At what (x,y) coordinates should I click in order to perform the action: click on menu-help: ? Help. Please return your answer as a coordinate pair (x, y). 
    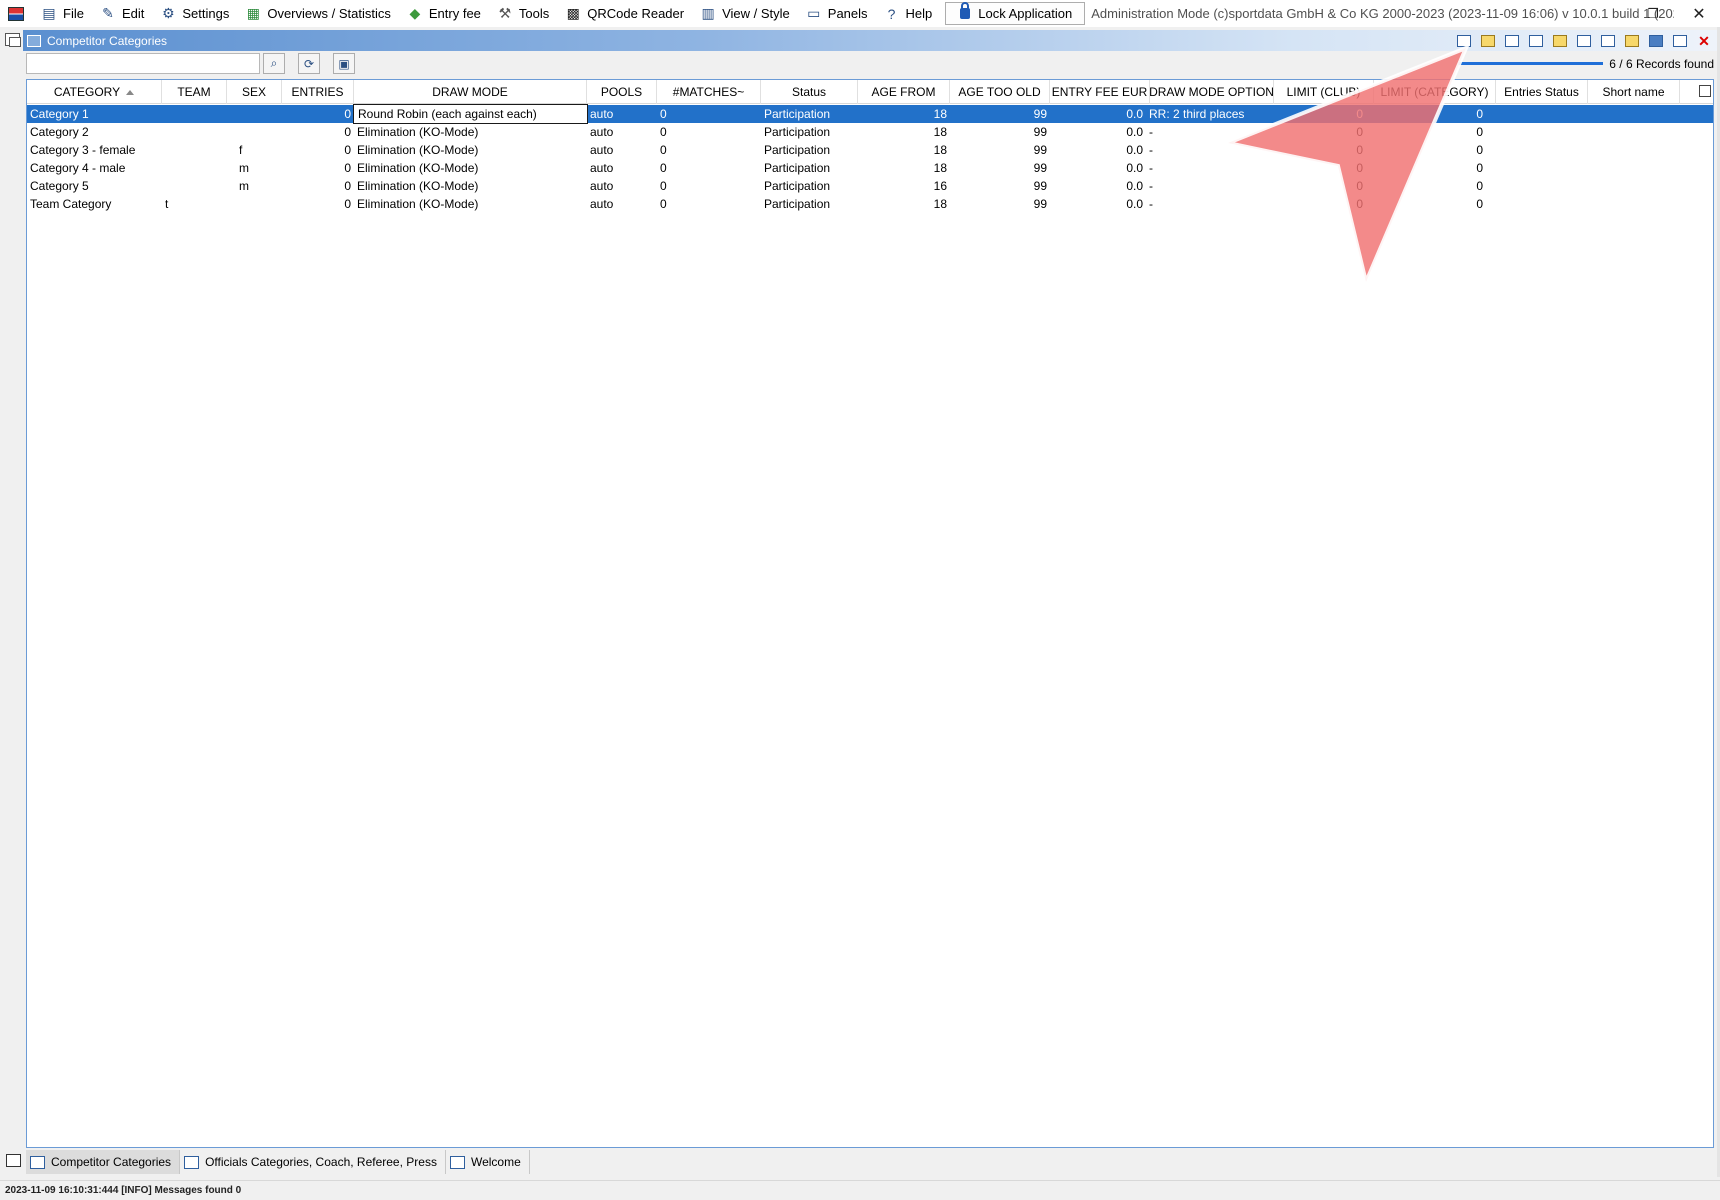
    Looking at the image, I should click on (908, 13).